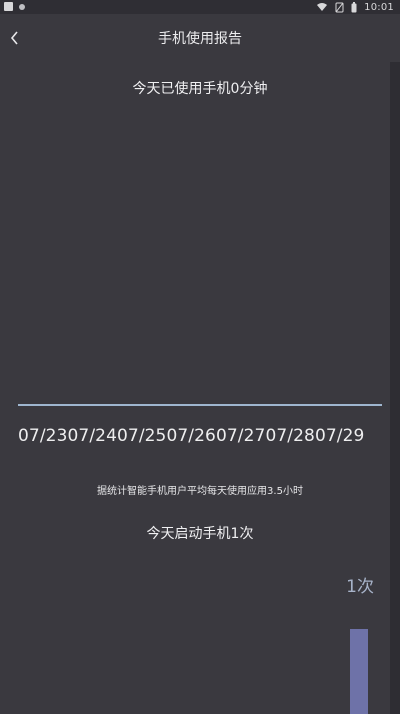 The height and width of the screenshot is (714, 400). What do you see at coordinates (379, 7) in the screenshot?
I see `status-time: 10:01` at bounding box center [379, 7].